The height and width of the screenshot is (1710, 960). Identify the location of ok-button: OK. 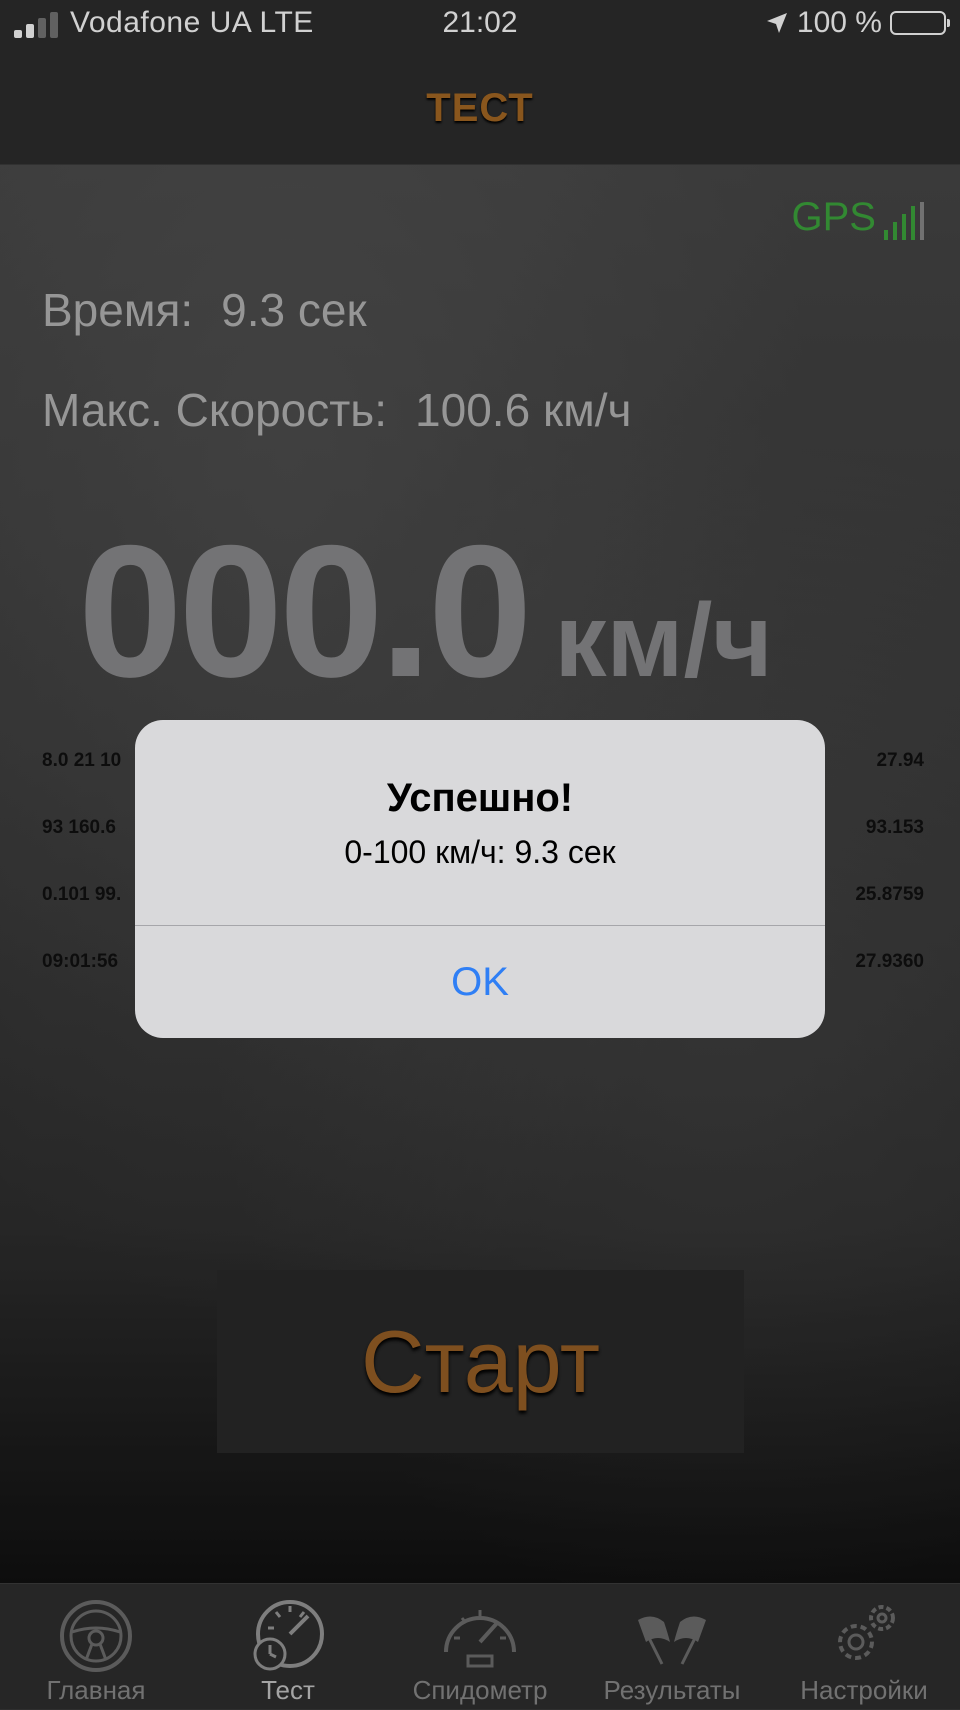
(480, 982).